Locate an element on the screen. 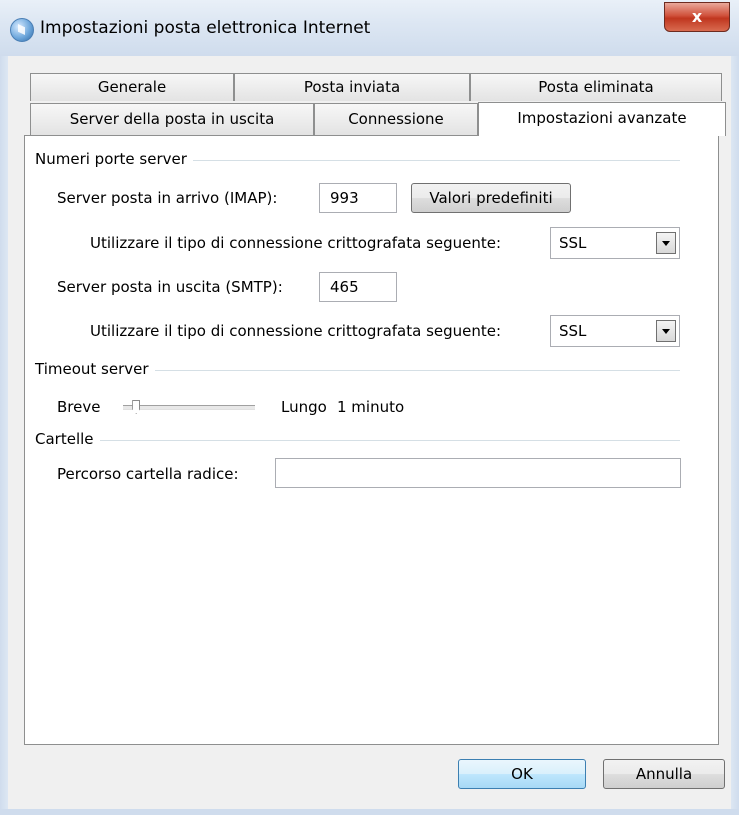 The image size is (739, 815). root-path-input is located at coordinates (478, 473).